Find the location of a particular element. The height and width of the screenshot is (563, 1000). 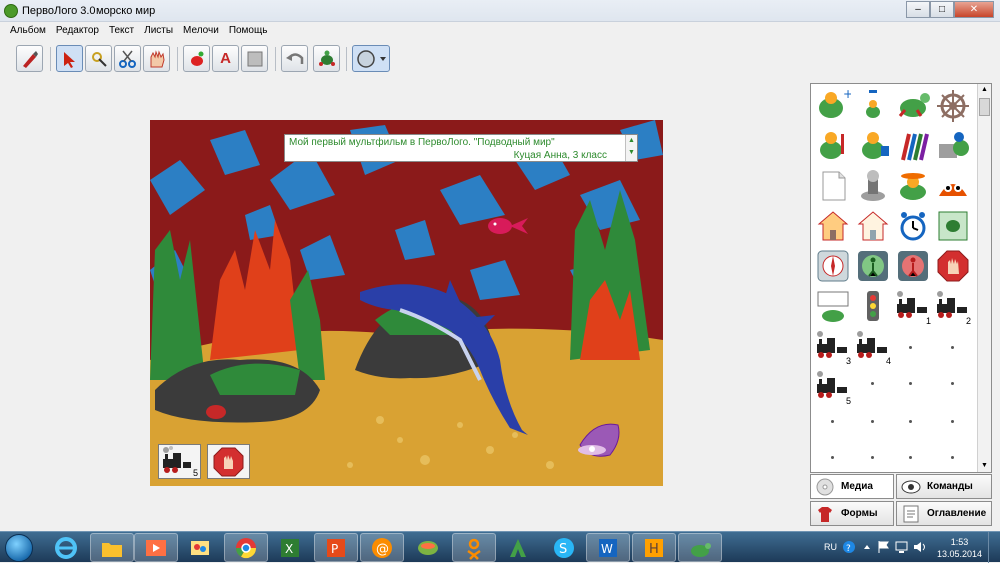

stop-button is located at coordinates (228, 461).